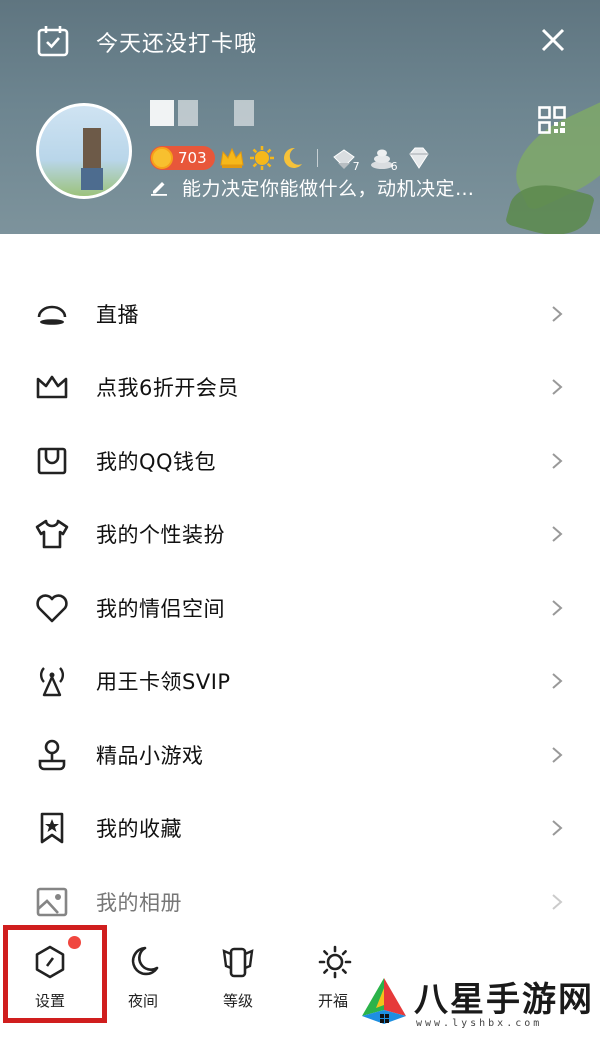  I want to click on tshirt-icon, so click(52, 534).